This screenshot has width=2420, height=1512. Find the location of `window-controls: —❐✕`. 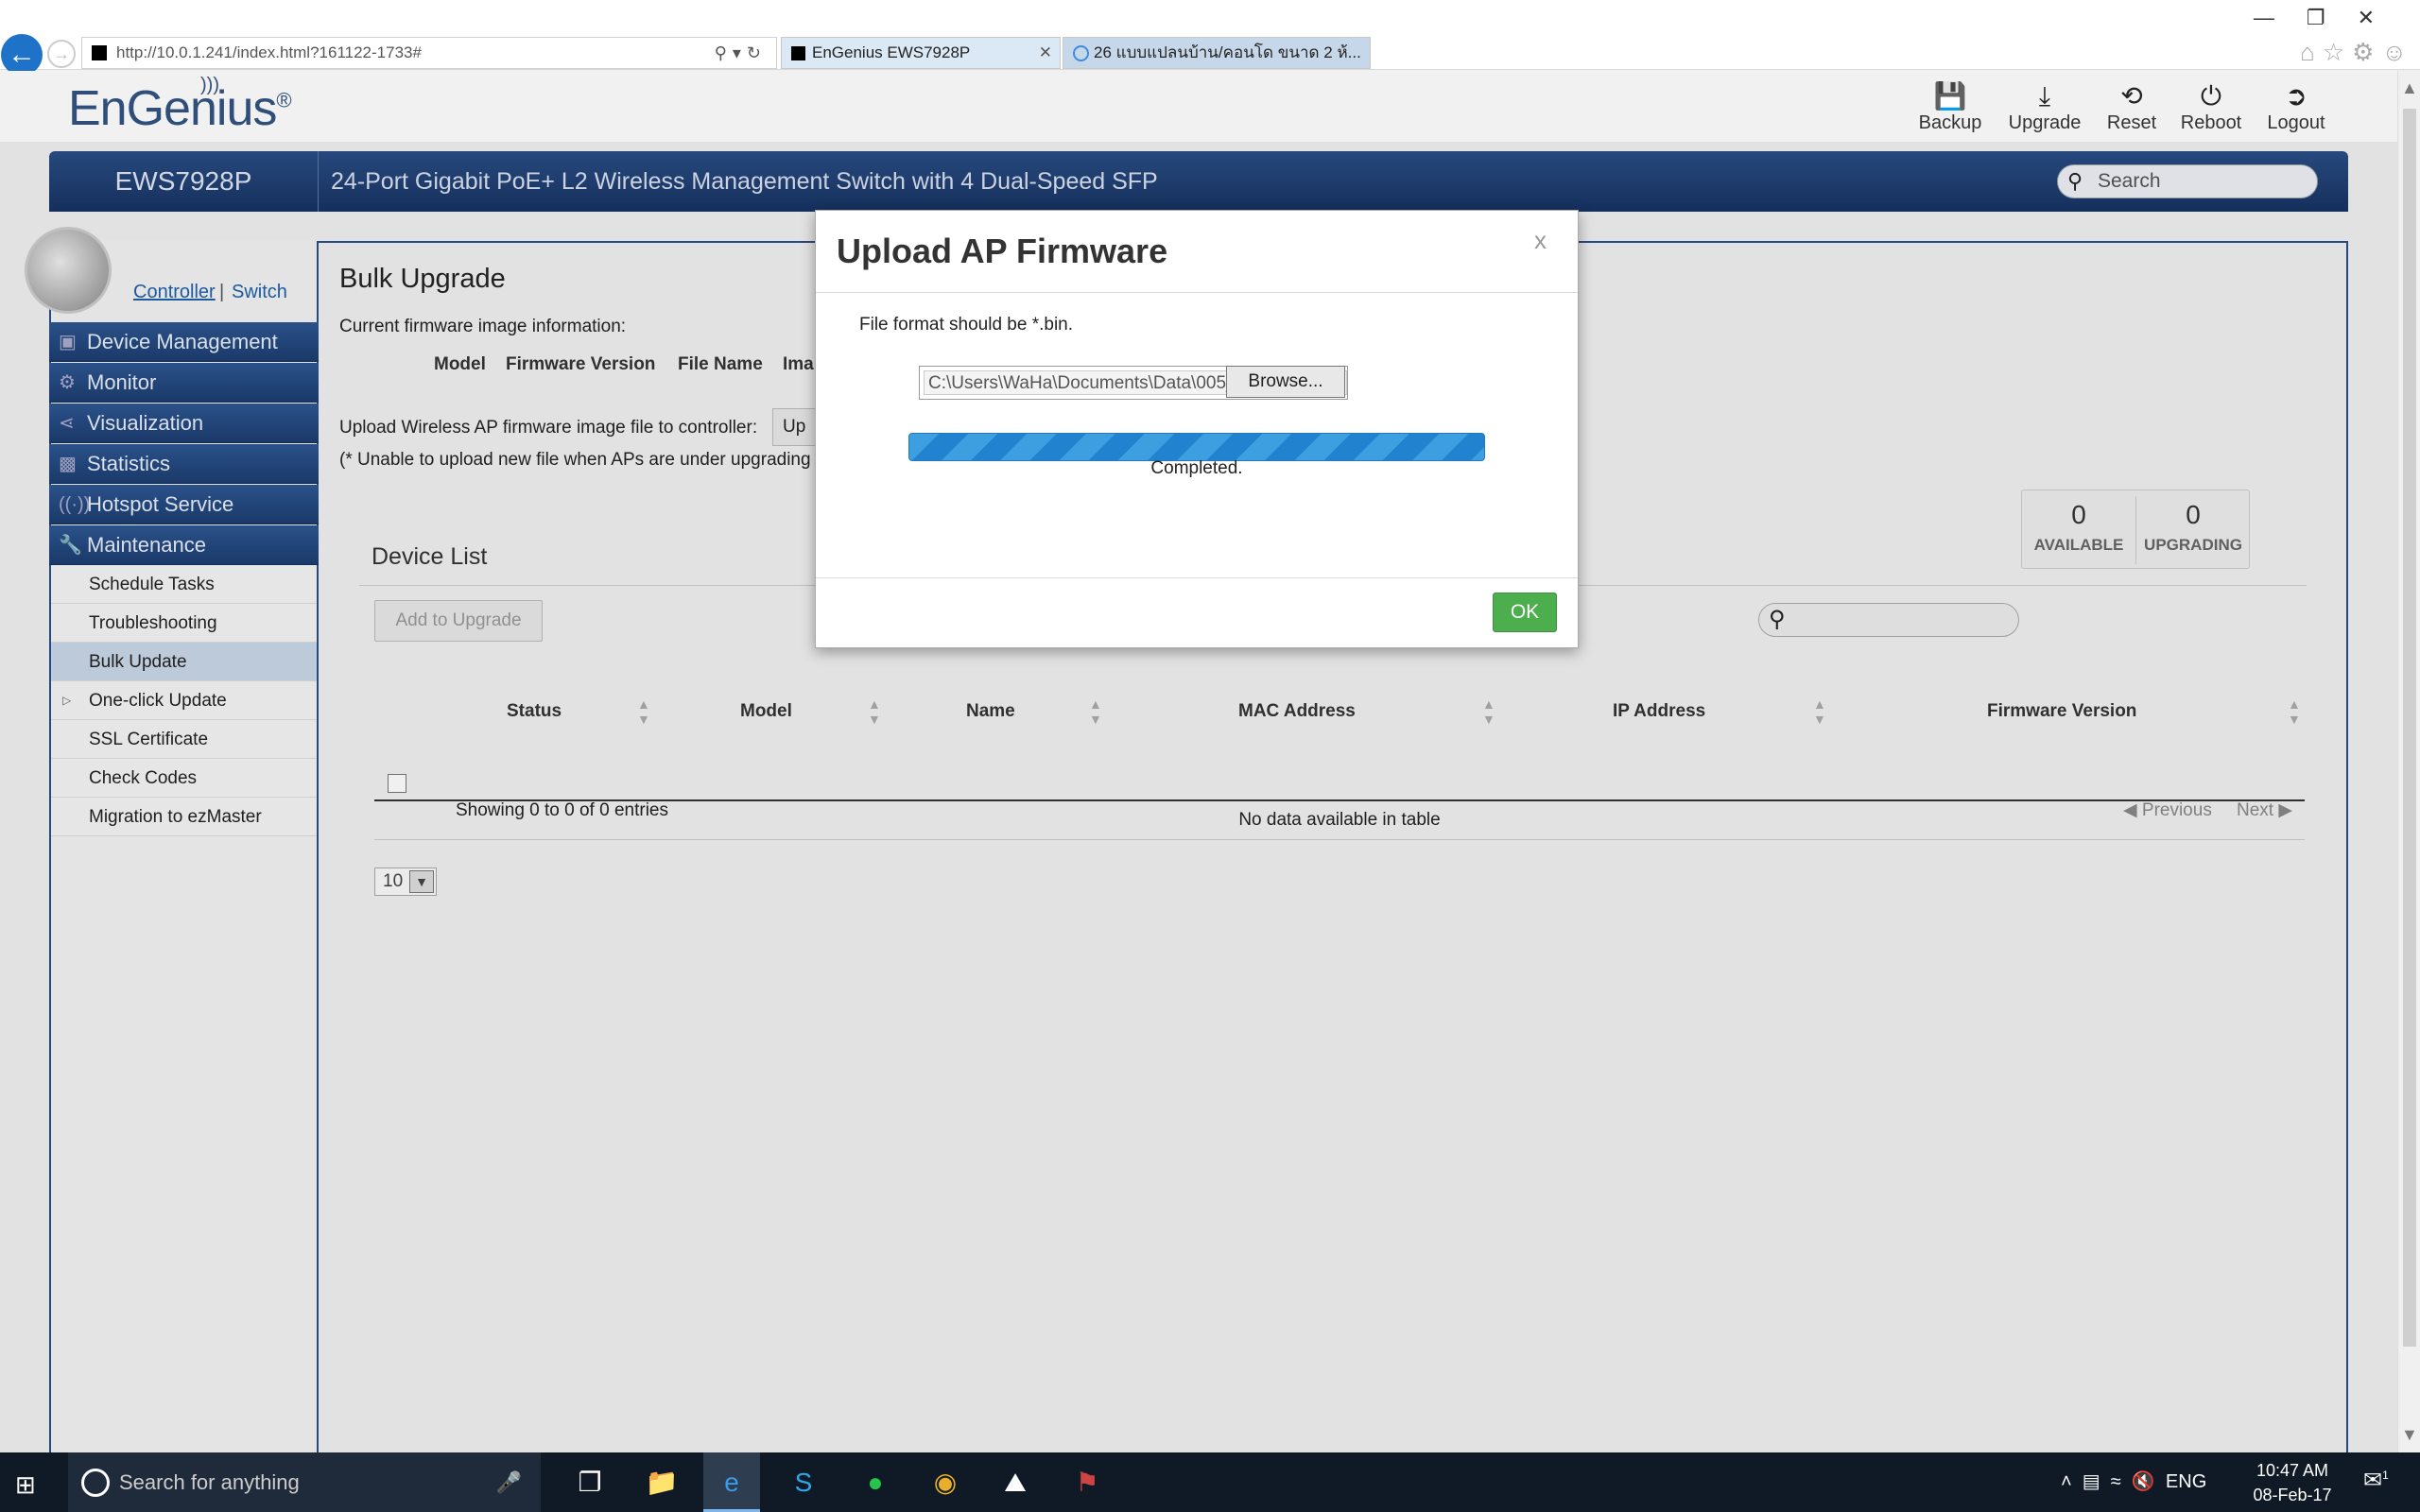

window-controls: —❐✕ is located at coordinates (2331, 18).